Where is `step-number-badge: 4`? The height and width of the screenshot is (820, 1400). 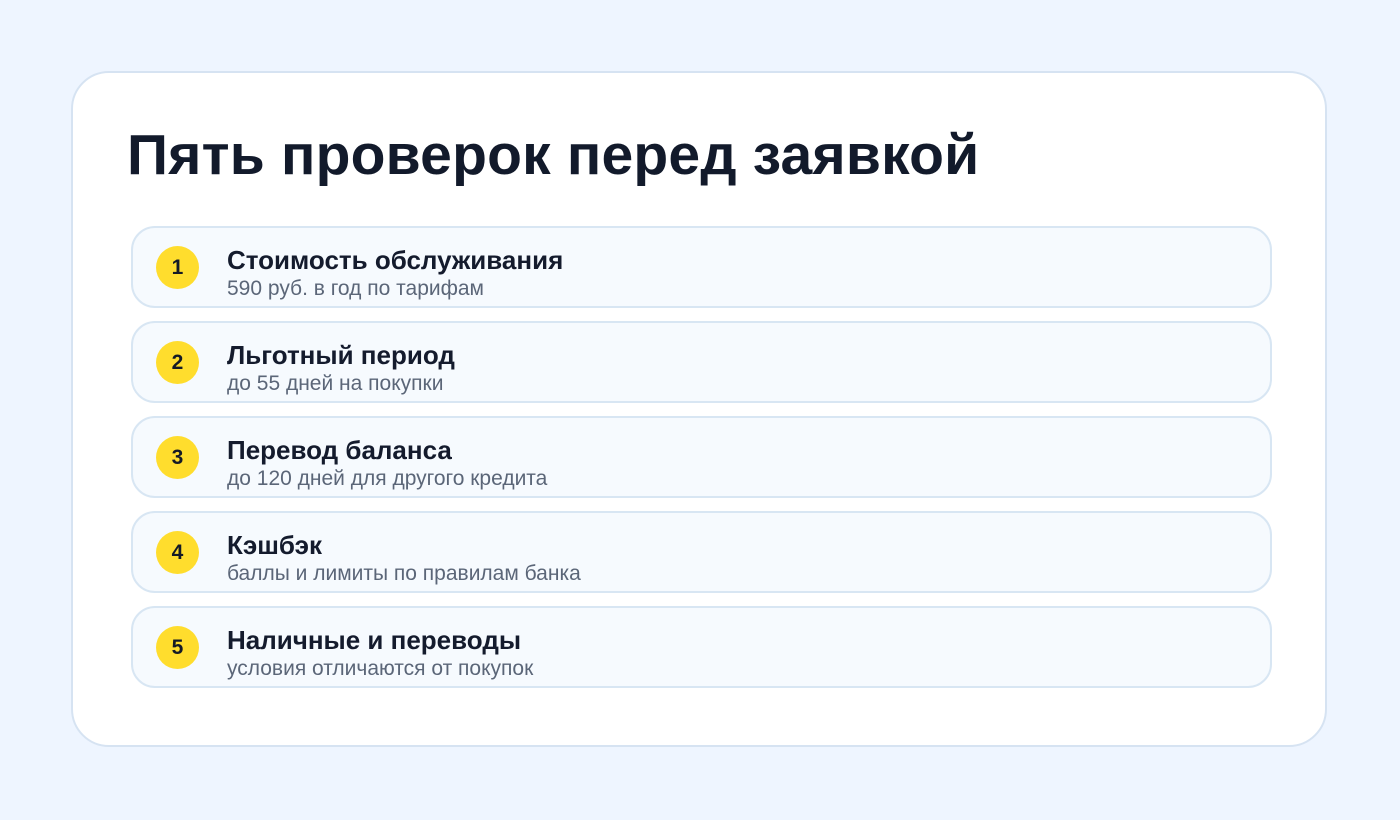
step-number-badge: 4 is located at coordinates (177, 552).